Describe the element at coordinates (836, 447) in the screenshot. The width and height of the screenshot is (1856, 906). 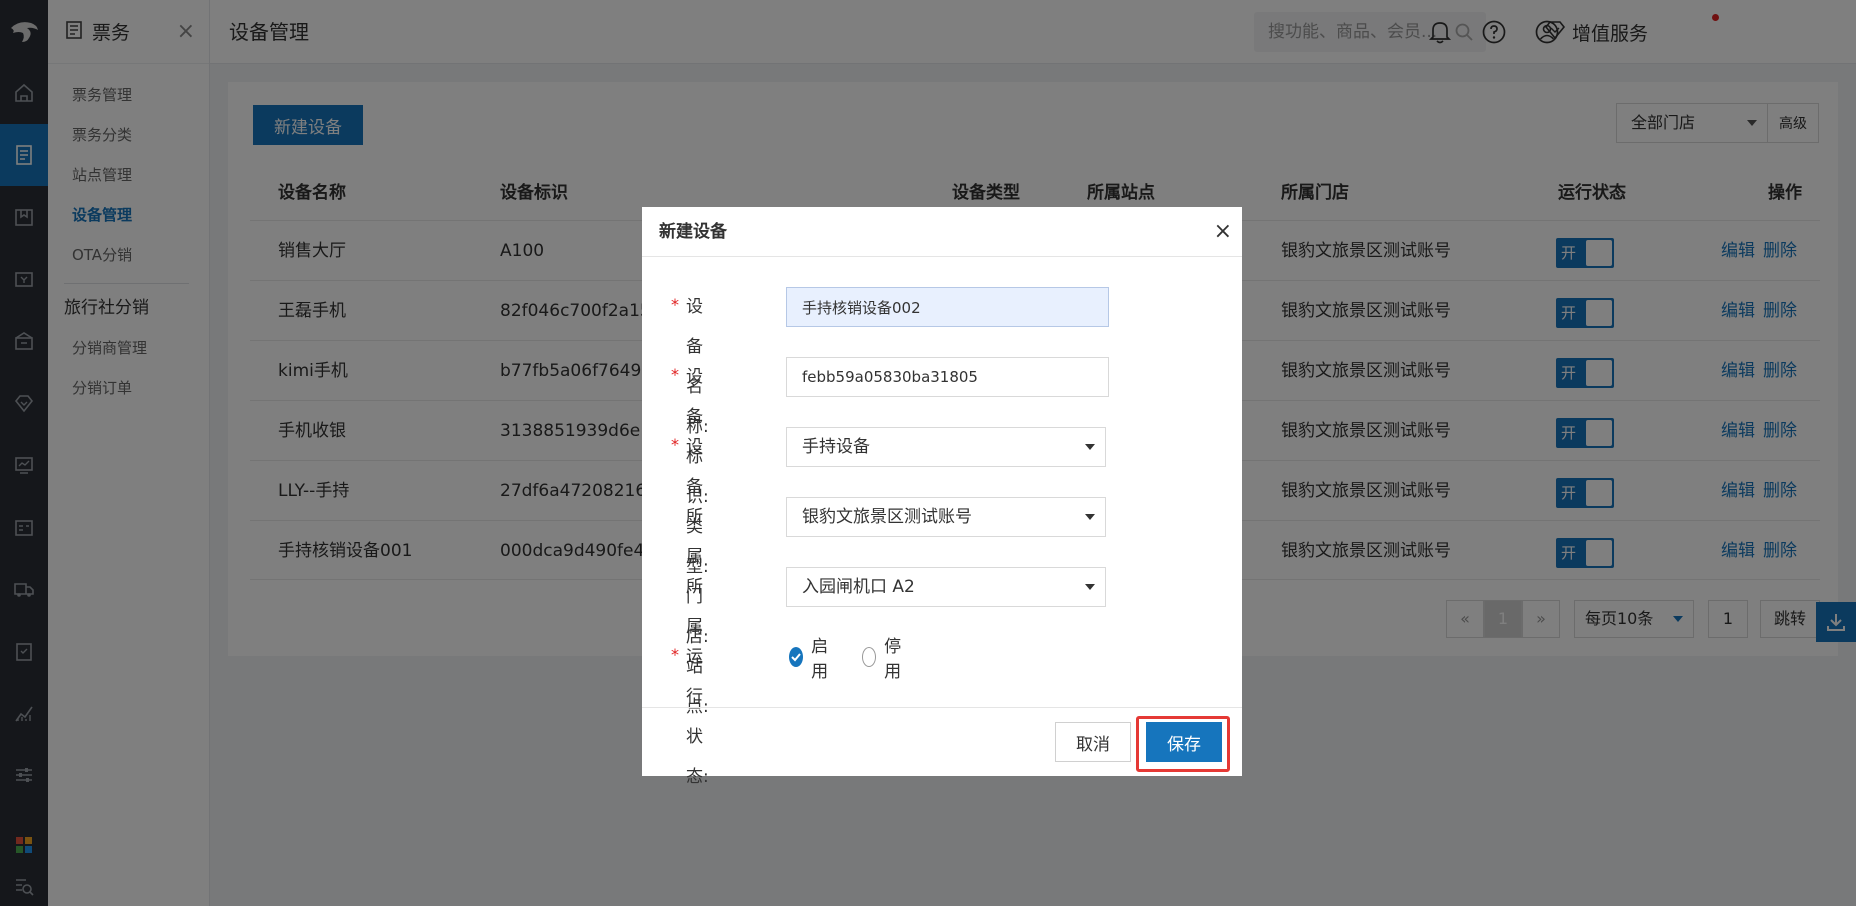
I see `device-type-value: 手持设备` at that location.